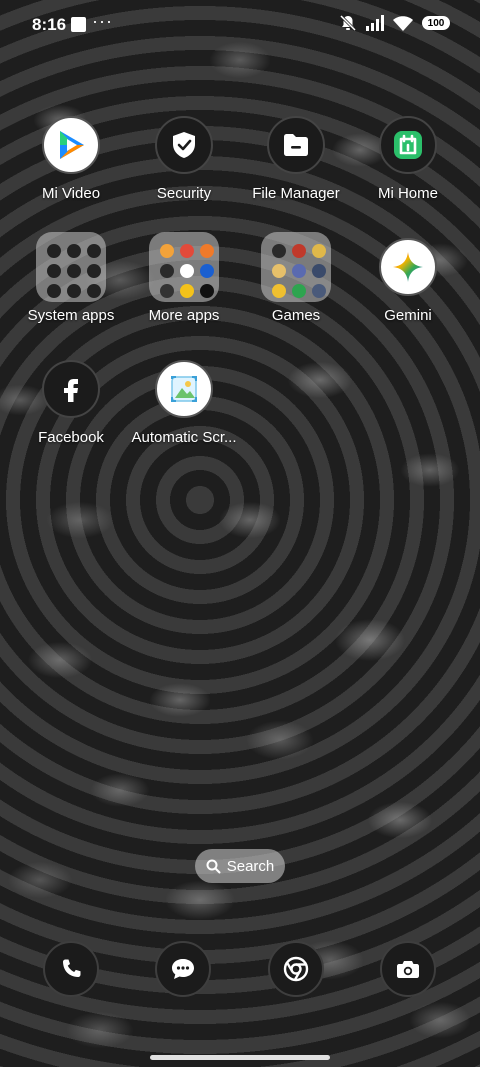 This screenshot has height=1067, width=480. What do you see at coordinates (184, 315) in the screenshot?
I see `app-label: More apps` at bounding box center [184, 315].